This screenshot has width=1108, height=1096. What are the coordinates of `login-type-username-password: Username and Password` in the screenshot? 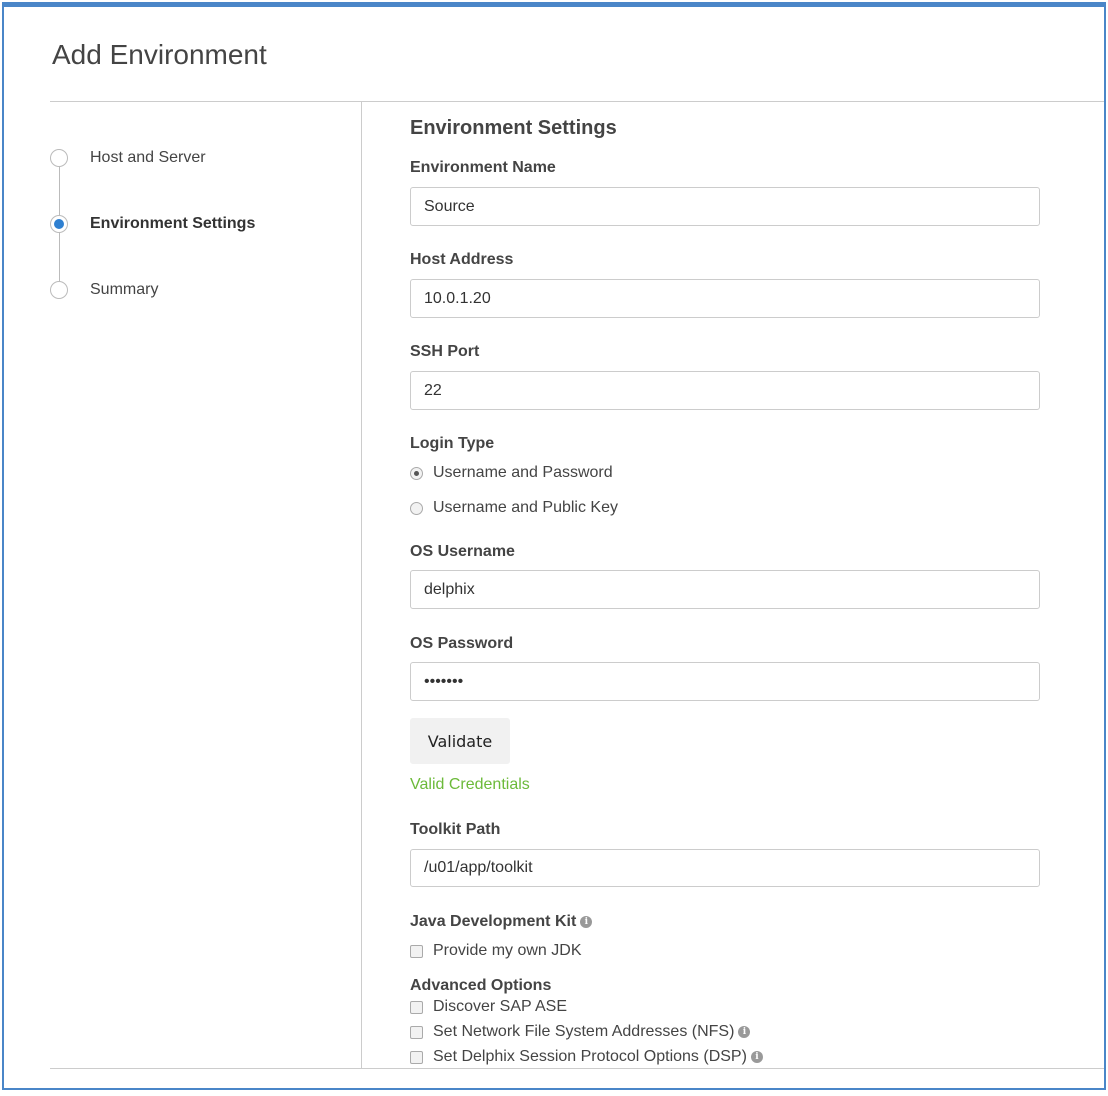 It's located at (511, 473).